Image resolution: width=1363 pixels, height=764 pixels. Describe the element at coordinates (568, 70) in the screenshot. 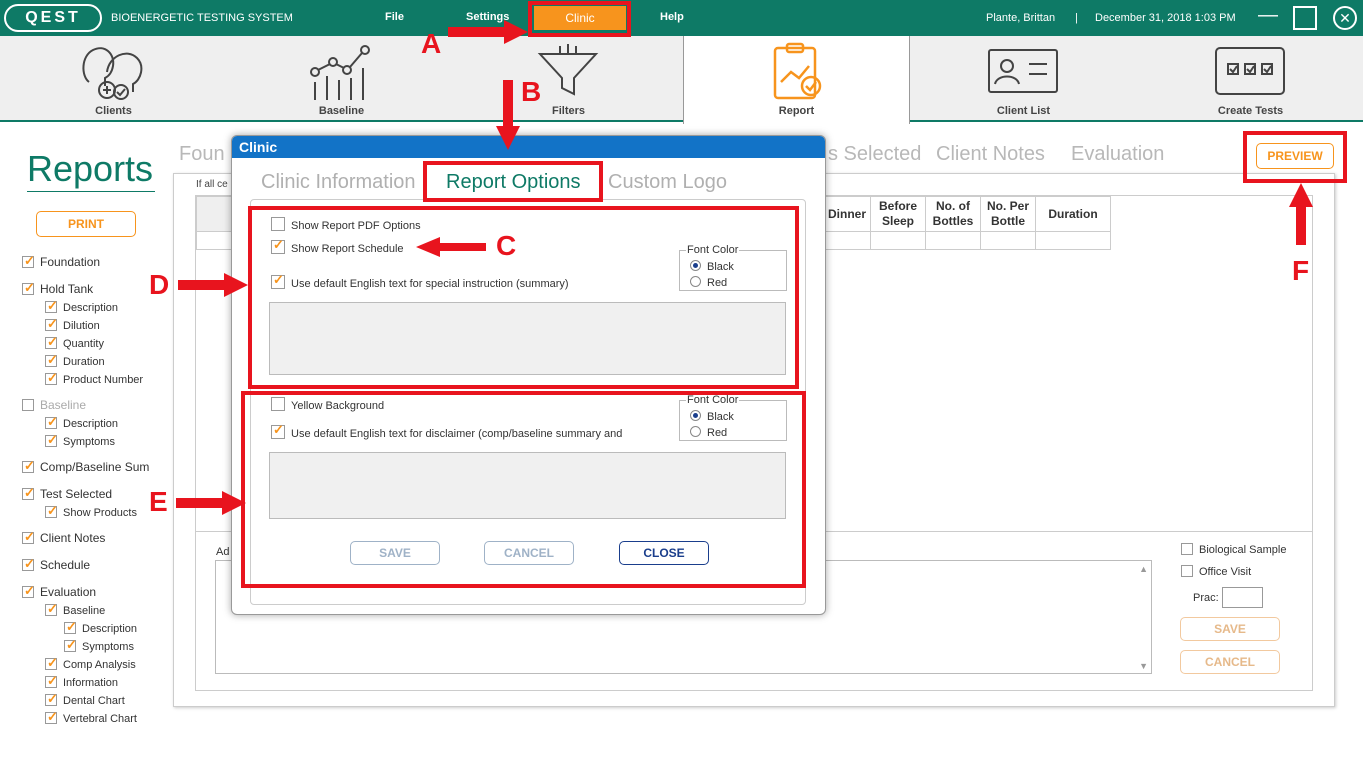

I see `filter-funnel-icon` at that location.